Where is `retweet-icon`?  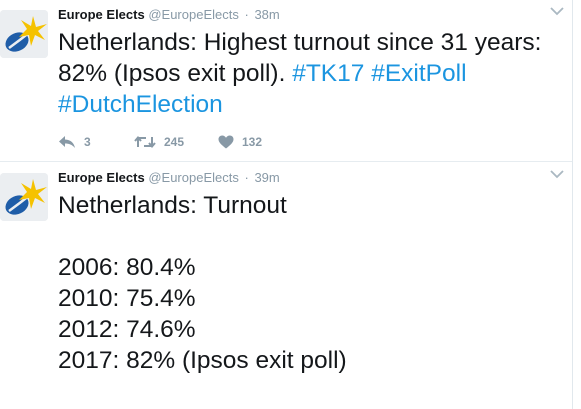 retweet-icon is located at coordinates (145, 142).